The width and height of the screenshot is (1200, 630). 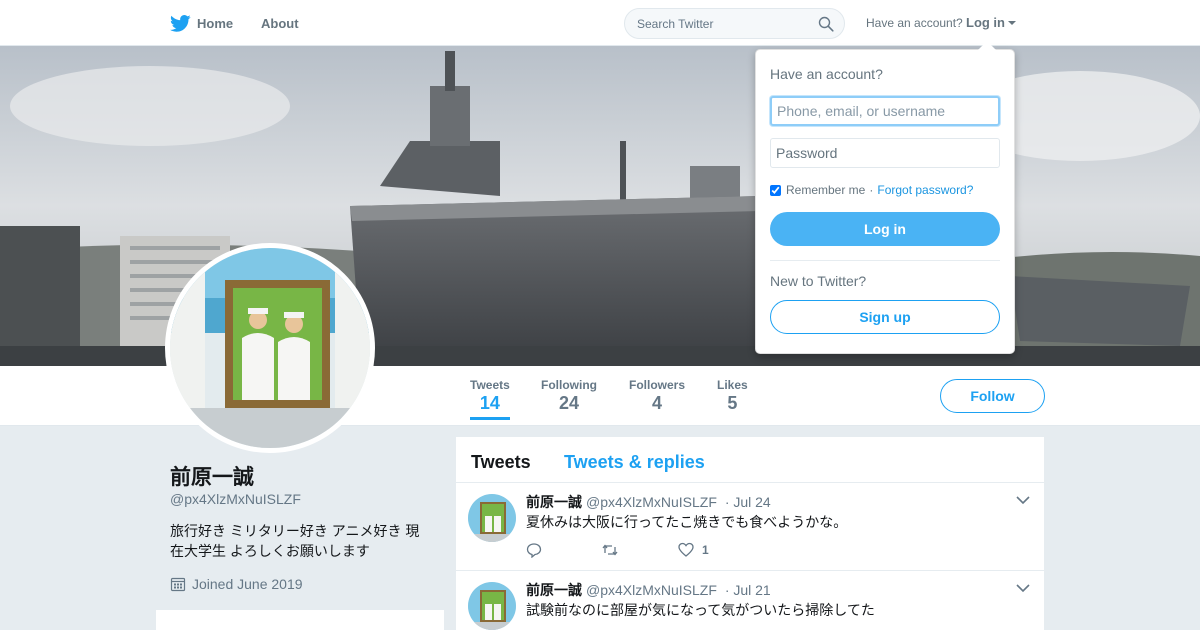 What do you see at coordinates (634, 462) in the screenshot?
I see `tab-tweets-and-replies: Tweets & replies` at bounding box center [634, 462].